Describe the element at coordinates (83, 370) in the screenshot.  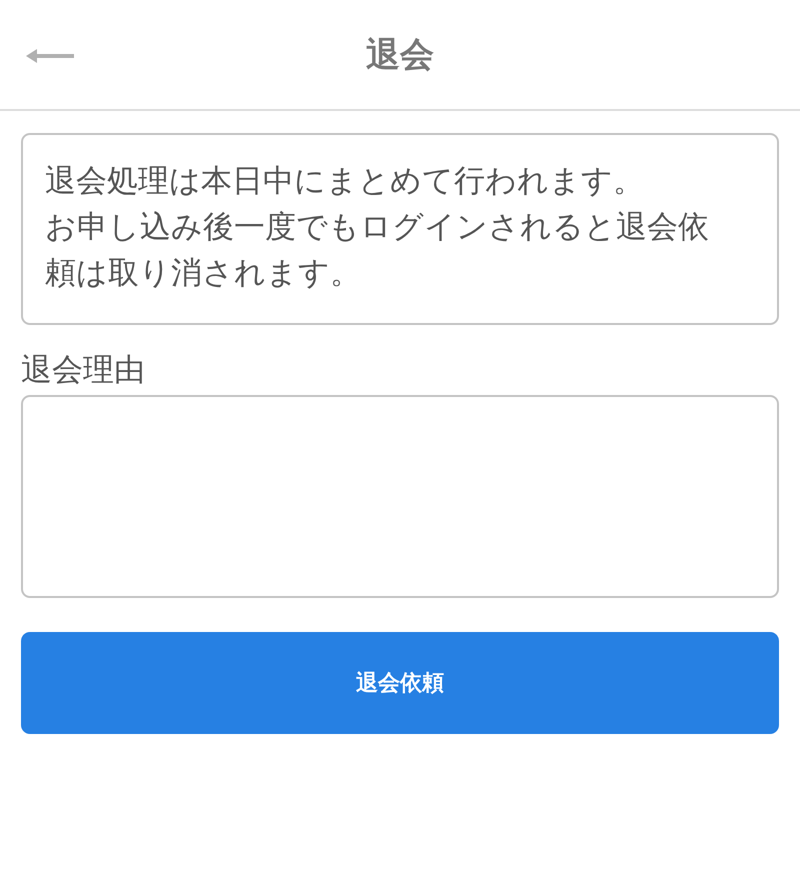
I see `reason-label: 退会理由` at that location.